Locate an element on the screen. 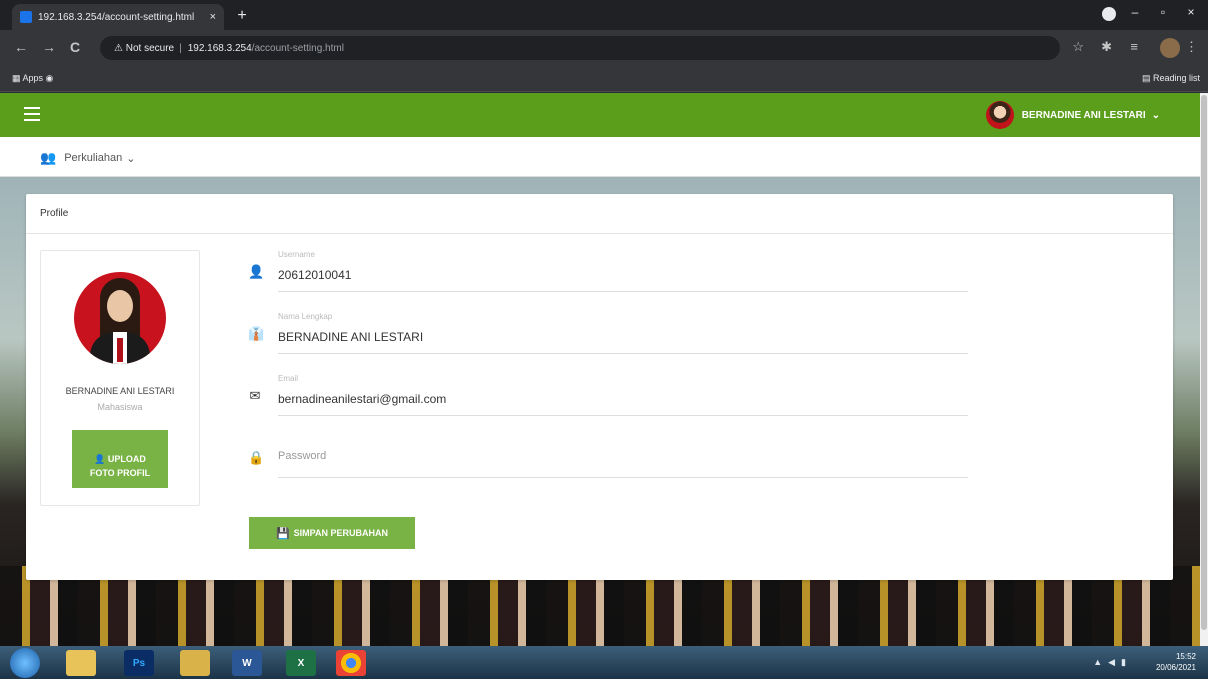  forward-arrow-icon: → is located at coordinates (49, 47).